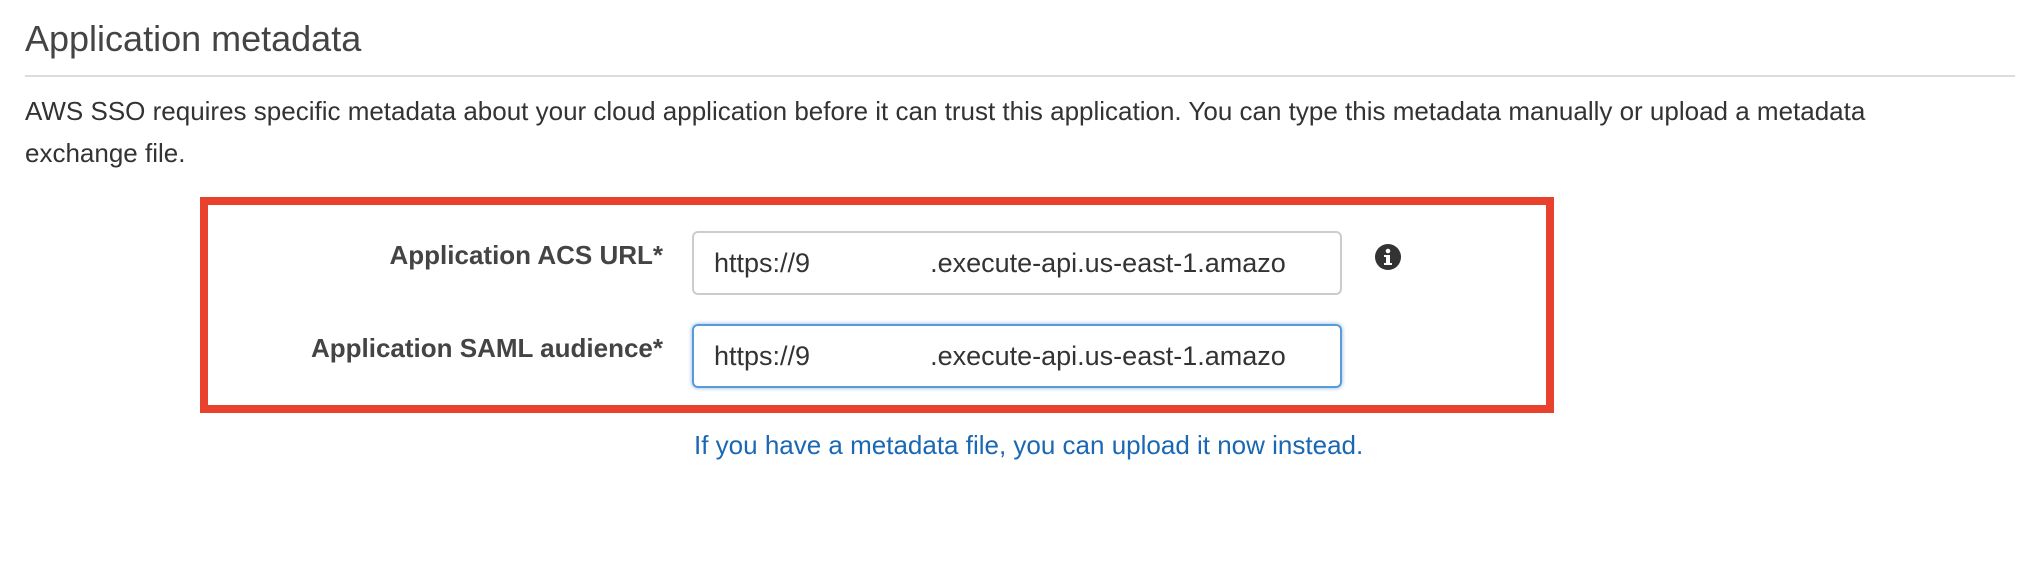 The image size is (2036, 564). Describe the element at coordinates (1020, 76) in the screenshot. I see `title-divider` at that location.